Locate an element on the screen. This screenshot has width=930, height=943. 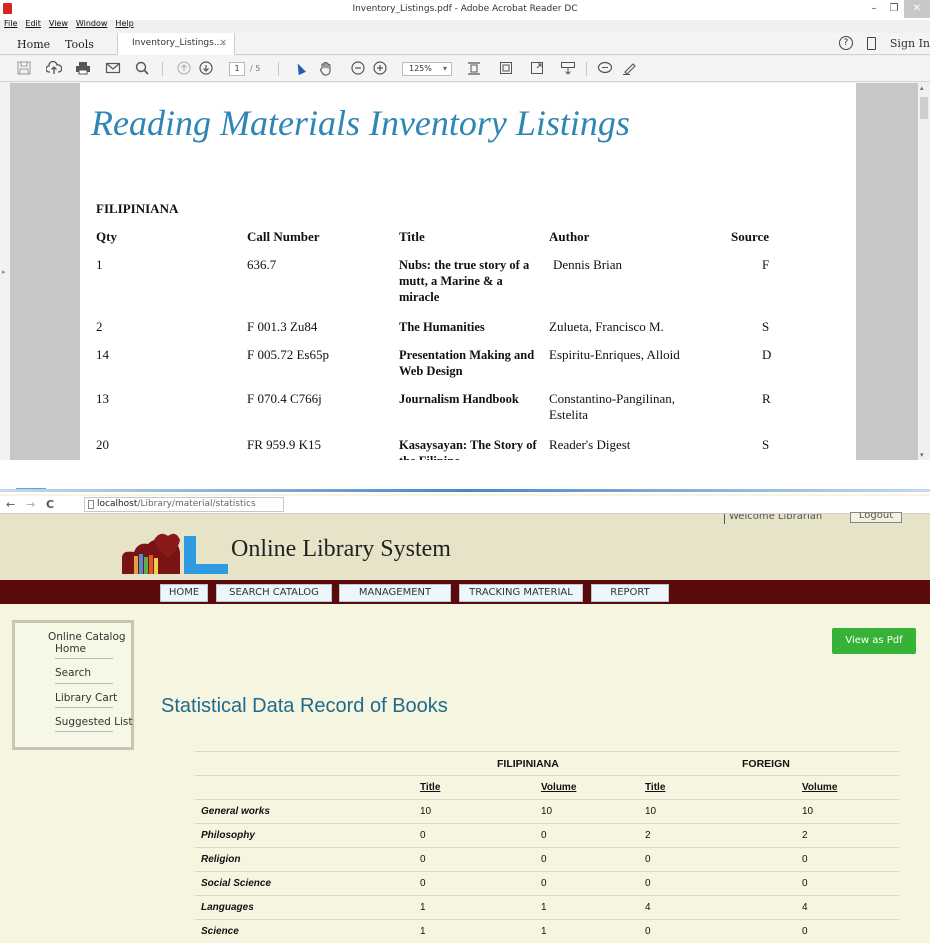
tab-tools: Tools is located at coordinates (79, 44).